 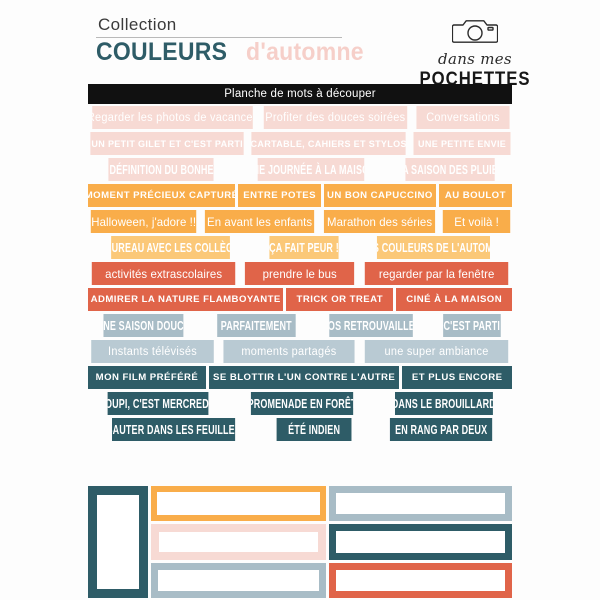 I want to click on word-chip: prendre le bus, so click(x=300, y=273).